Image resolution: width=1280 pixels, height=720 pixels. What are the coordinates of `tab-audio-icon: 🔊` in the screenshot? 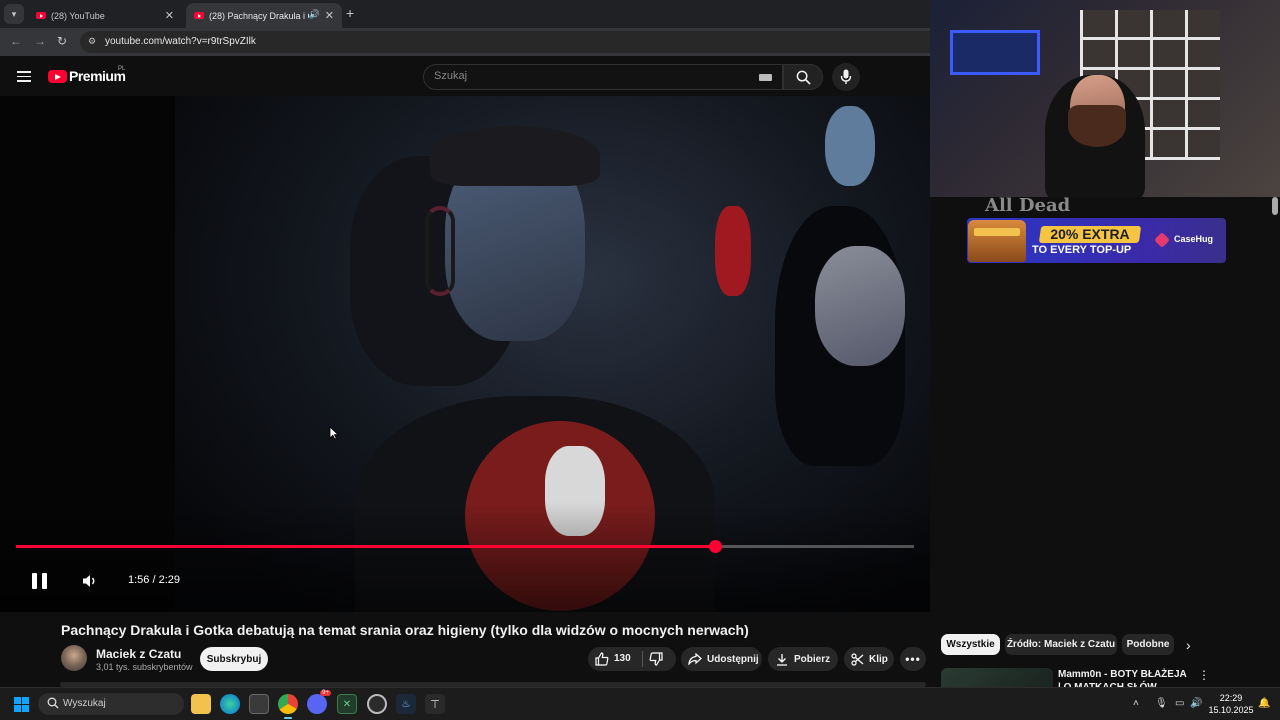 It's located at (314, 14).